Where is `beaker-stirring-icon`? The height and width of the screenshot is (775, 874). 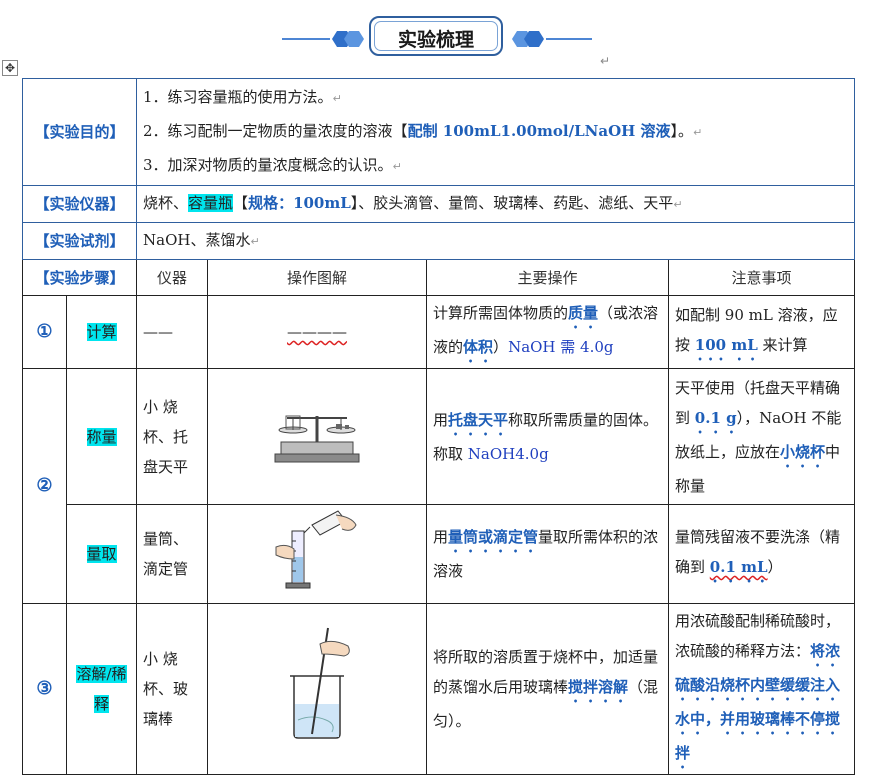 beaker-stirring-icon is located at coordinates (320, 683).